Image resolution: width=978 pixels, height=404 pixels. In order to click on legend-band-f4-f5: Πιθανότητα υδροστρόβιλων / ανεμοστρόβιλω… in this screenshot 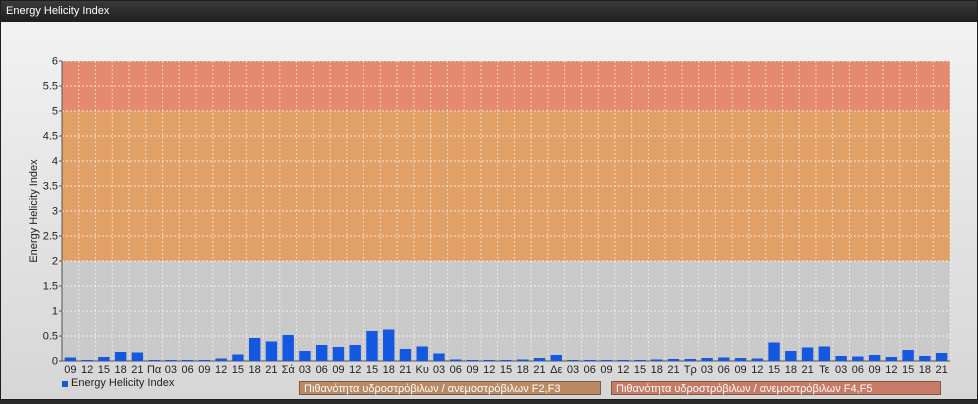, I will do `click(776, 388)`.